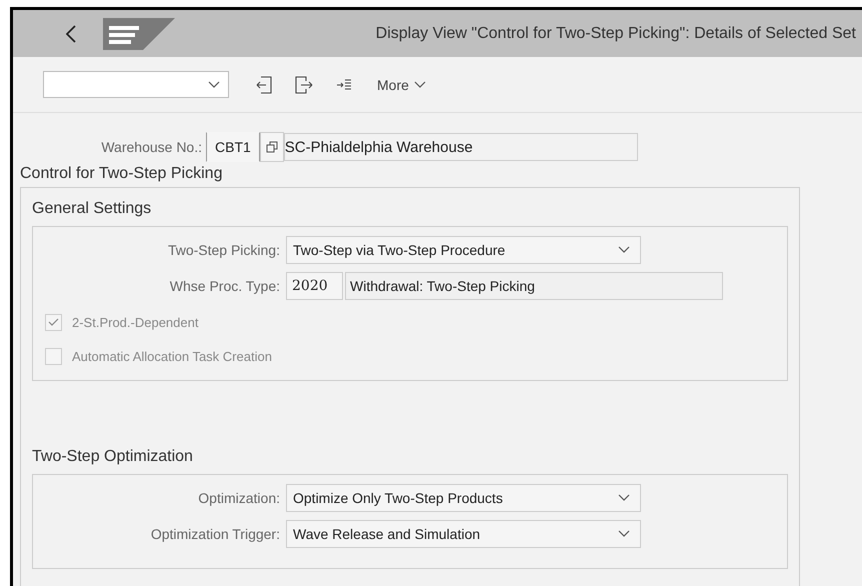 The height and width of the screenshot is (586, 862). I want to click on copy-icon, so click(272, 147).